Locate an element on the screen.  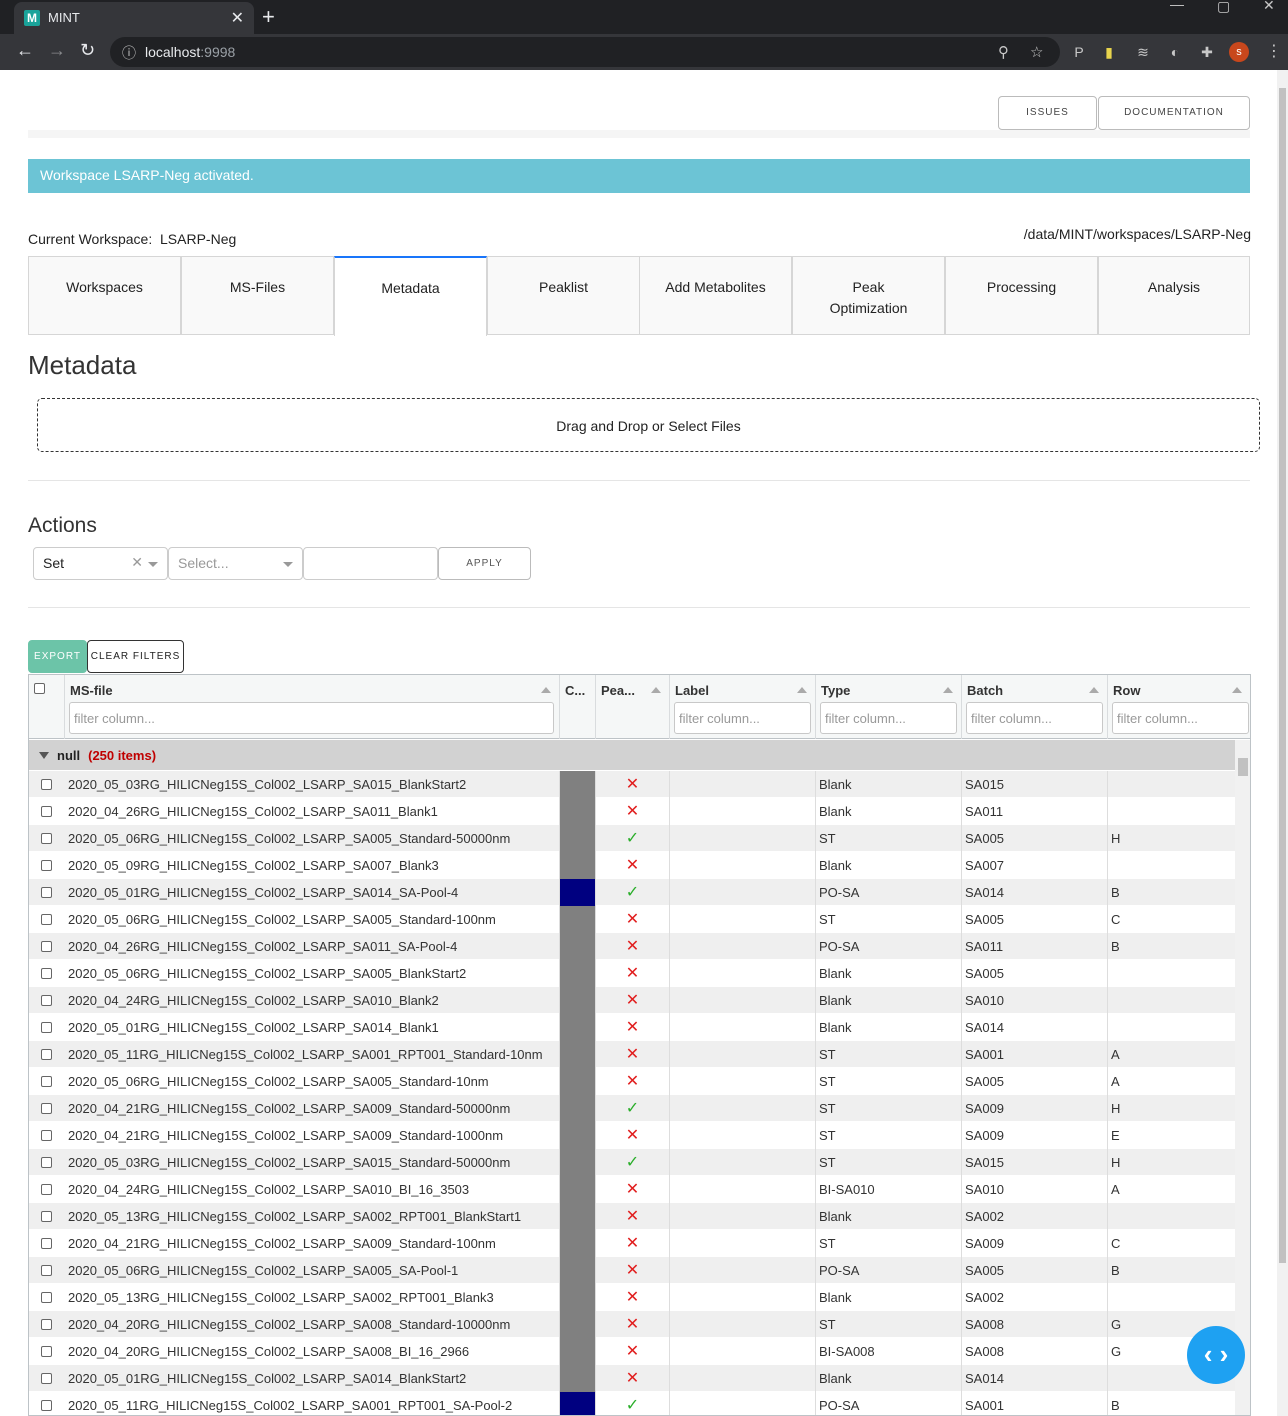
cell-row: A is located at coordinates (1171, 1054).